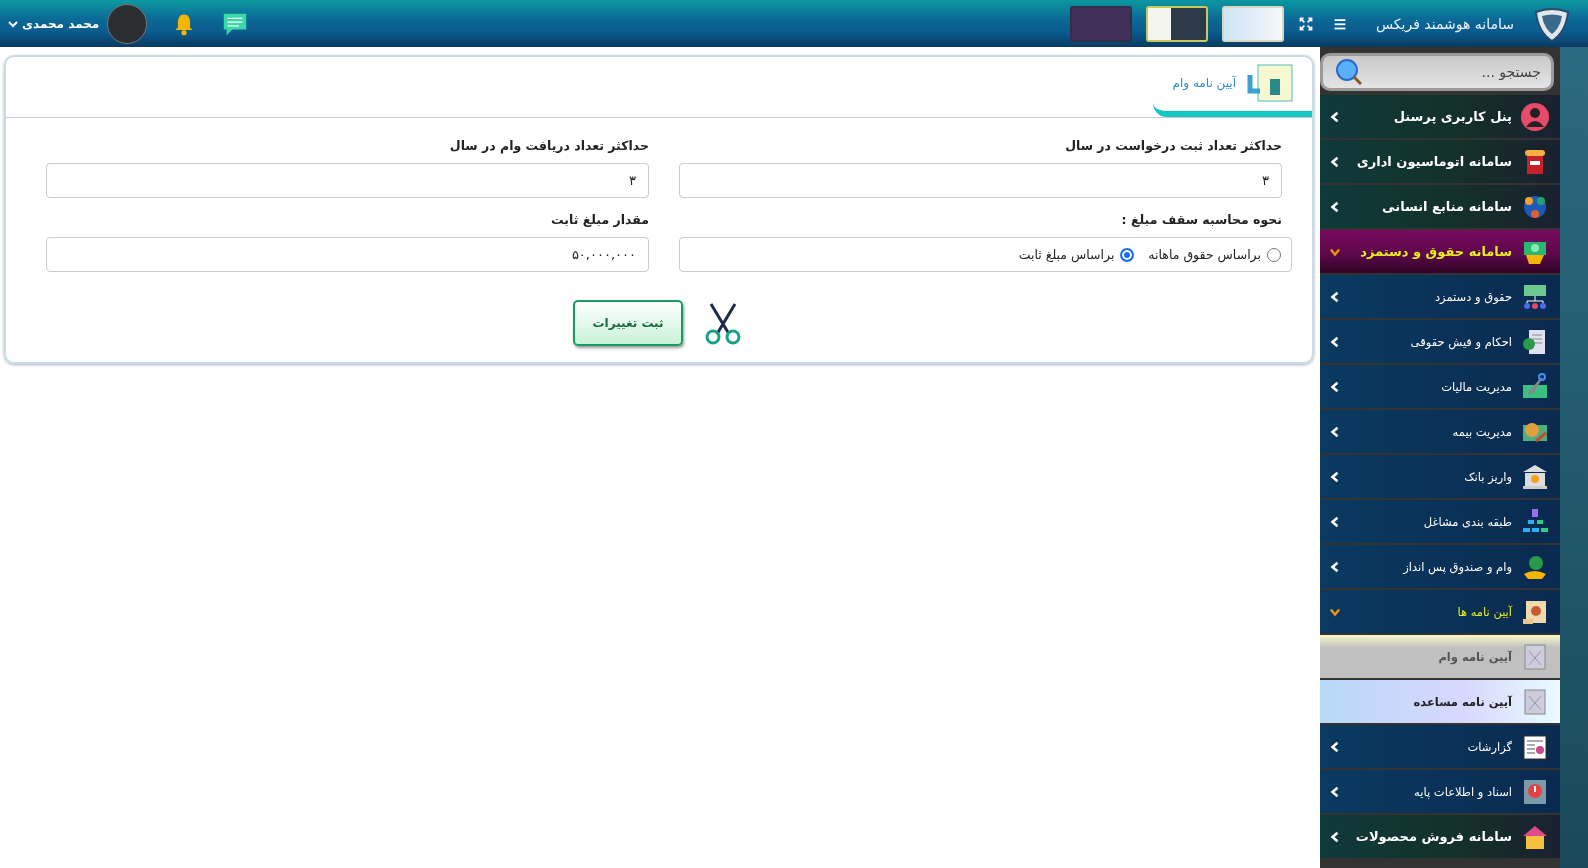  I want to click on page-tab: آیین نامه وام, so click(1232, 89).